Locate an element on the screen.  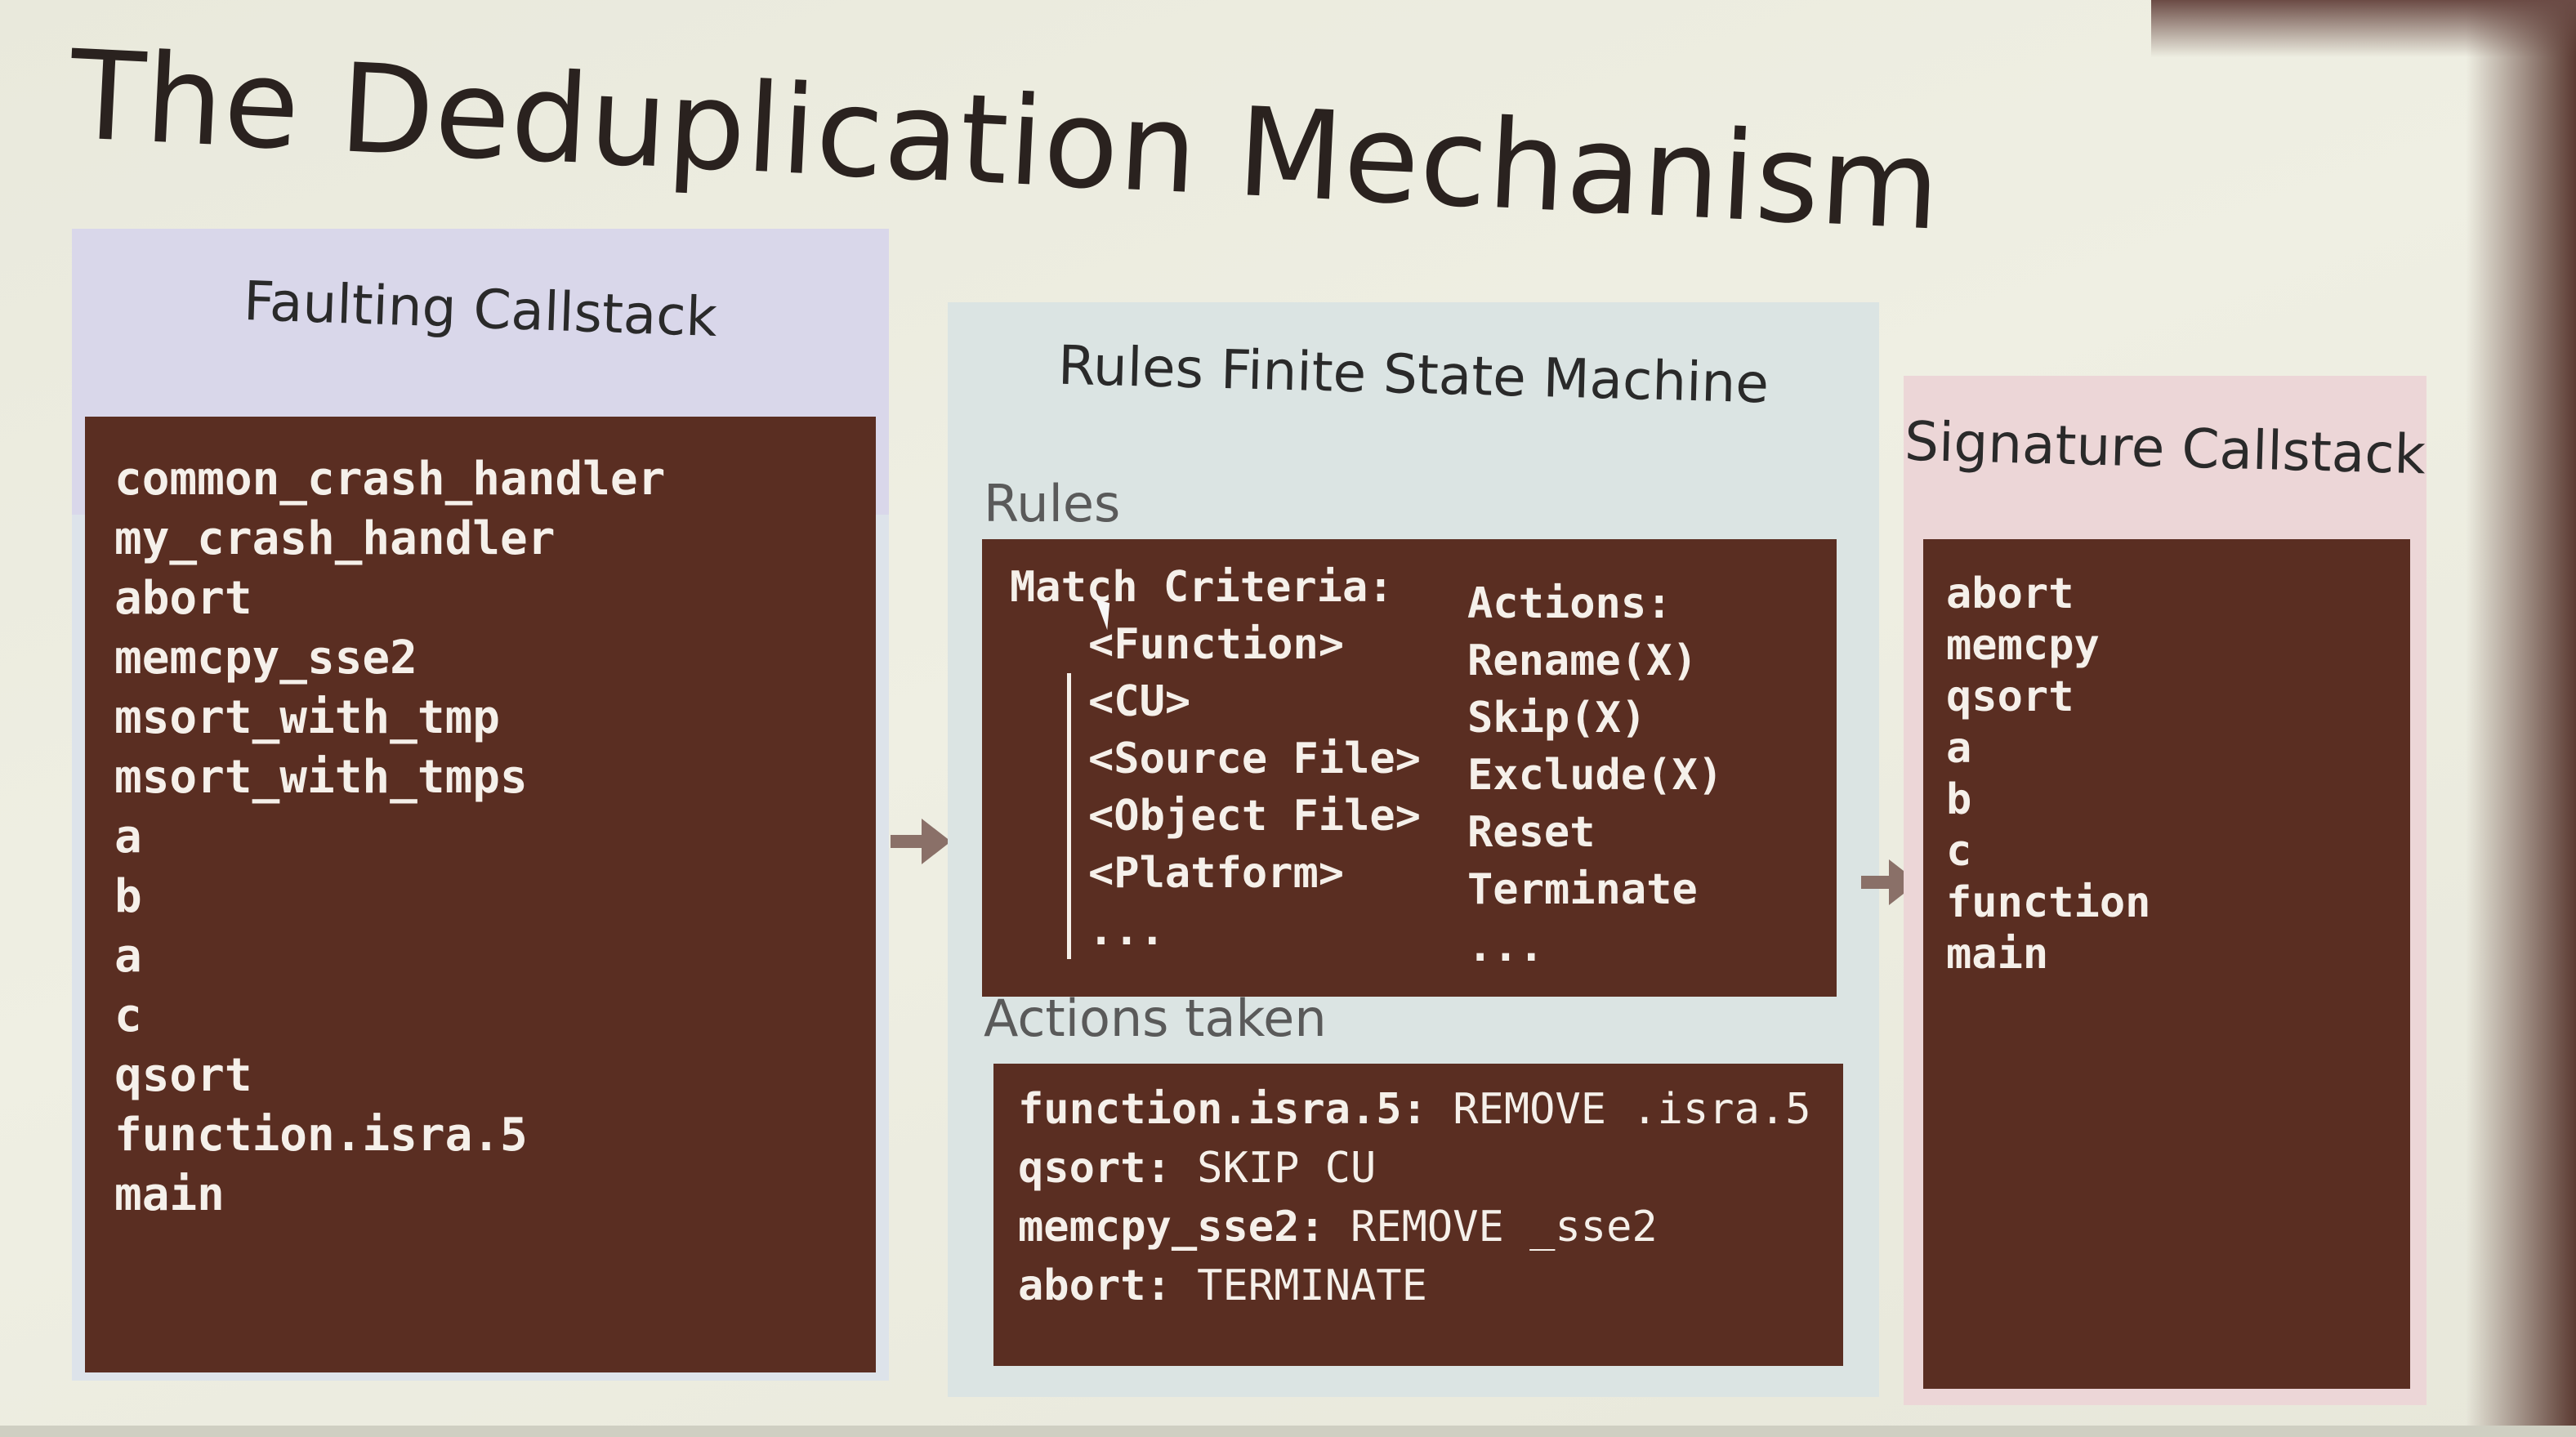
rule-action: Reset is located at coordinates (1532, 832).